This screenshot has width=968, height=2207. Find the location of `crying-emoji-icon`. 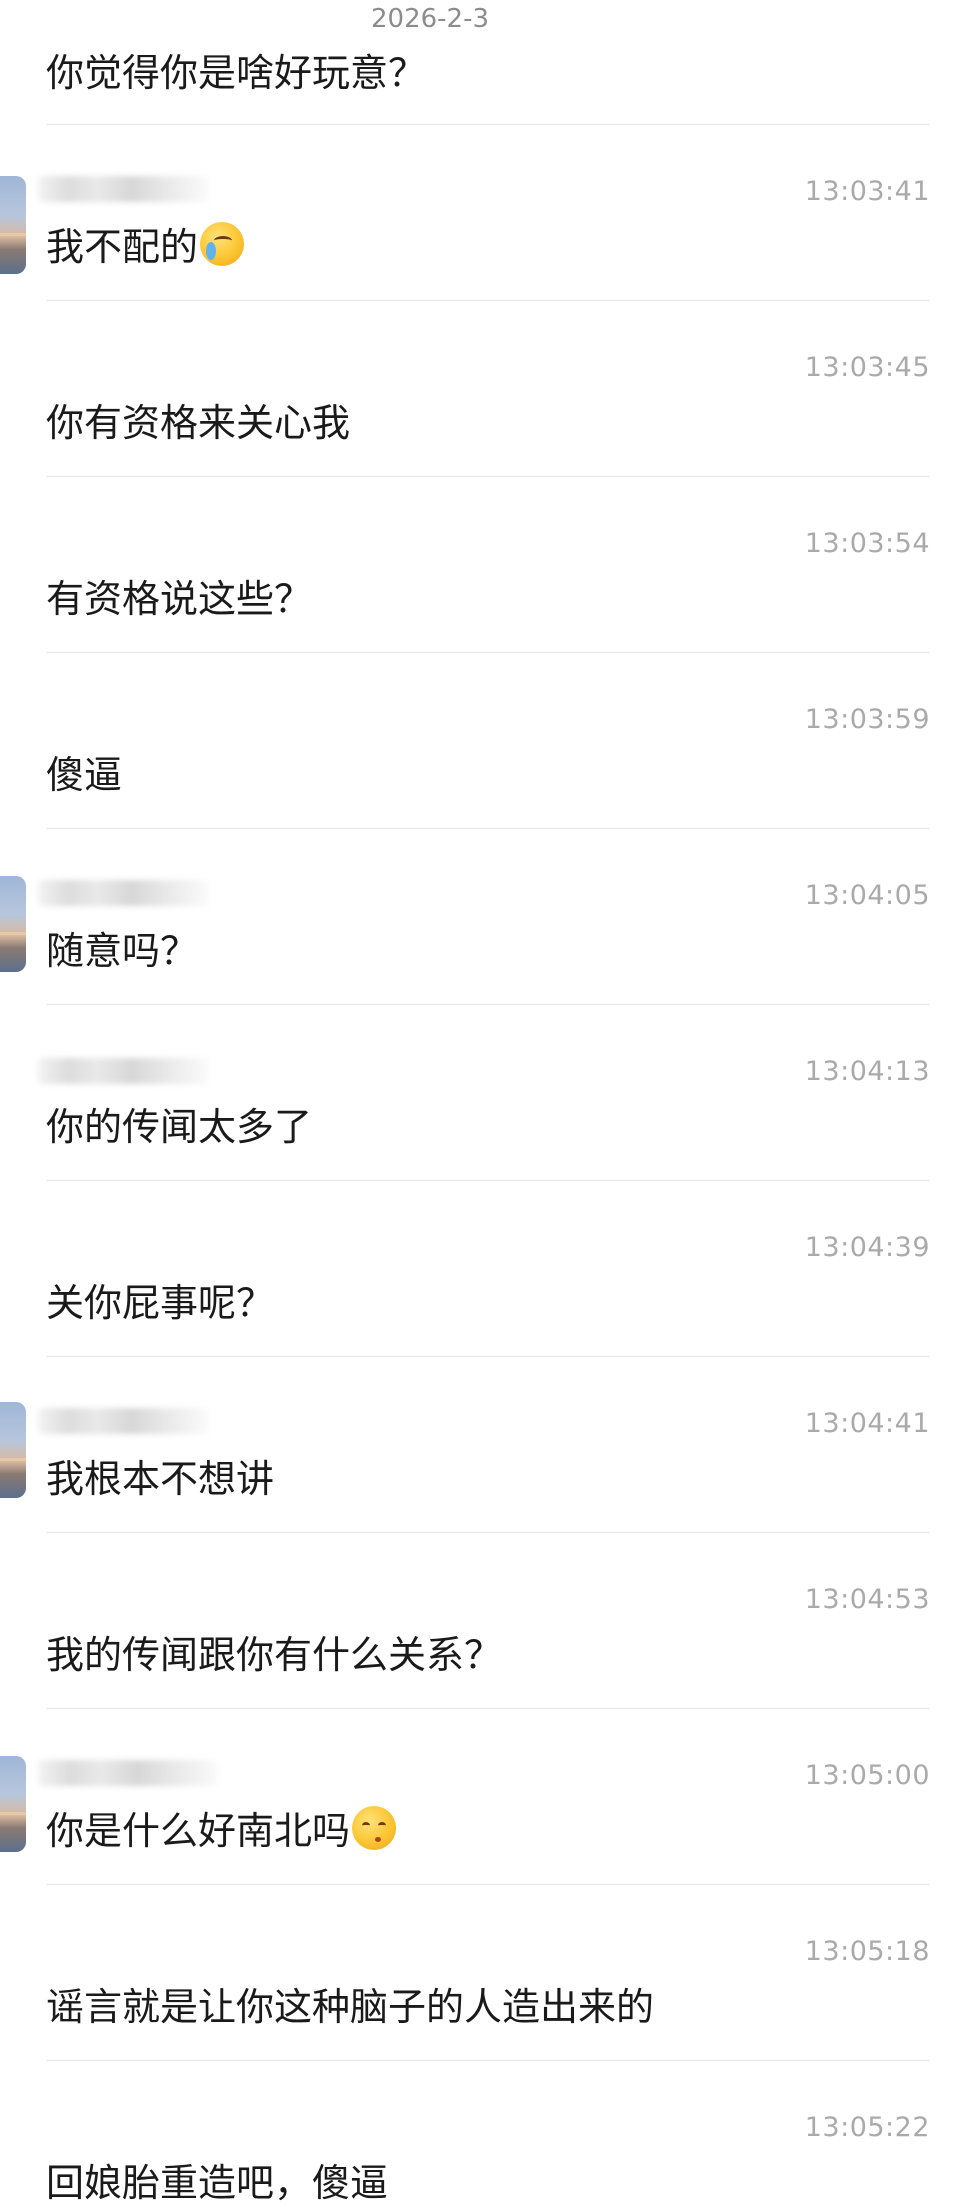

crying-emoji-icon is located at coordinates (222, 244).